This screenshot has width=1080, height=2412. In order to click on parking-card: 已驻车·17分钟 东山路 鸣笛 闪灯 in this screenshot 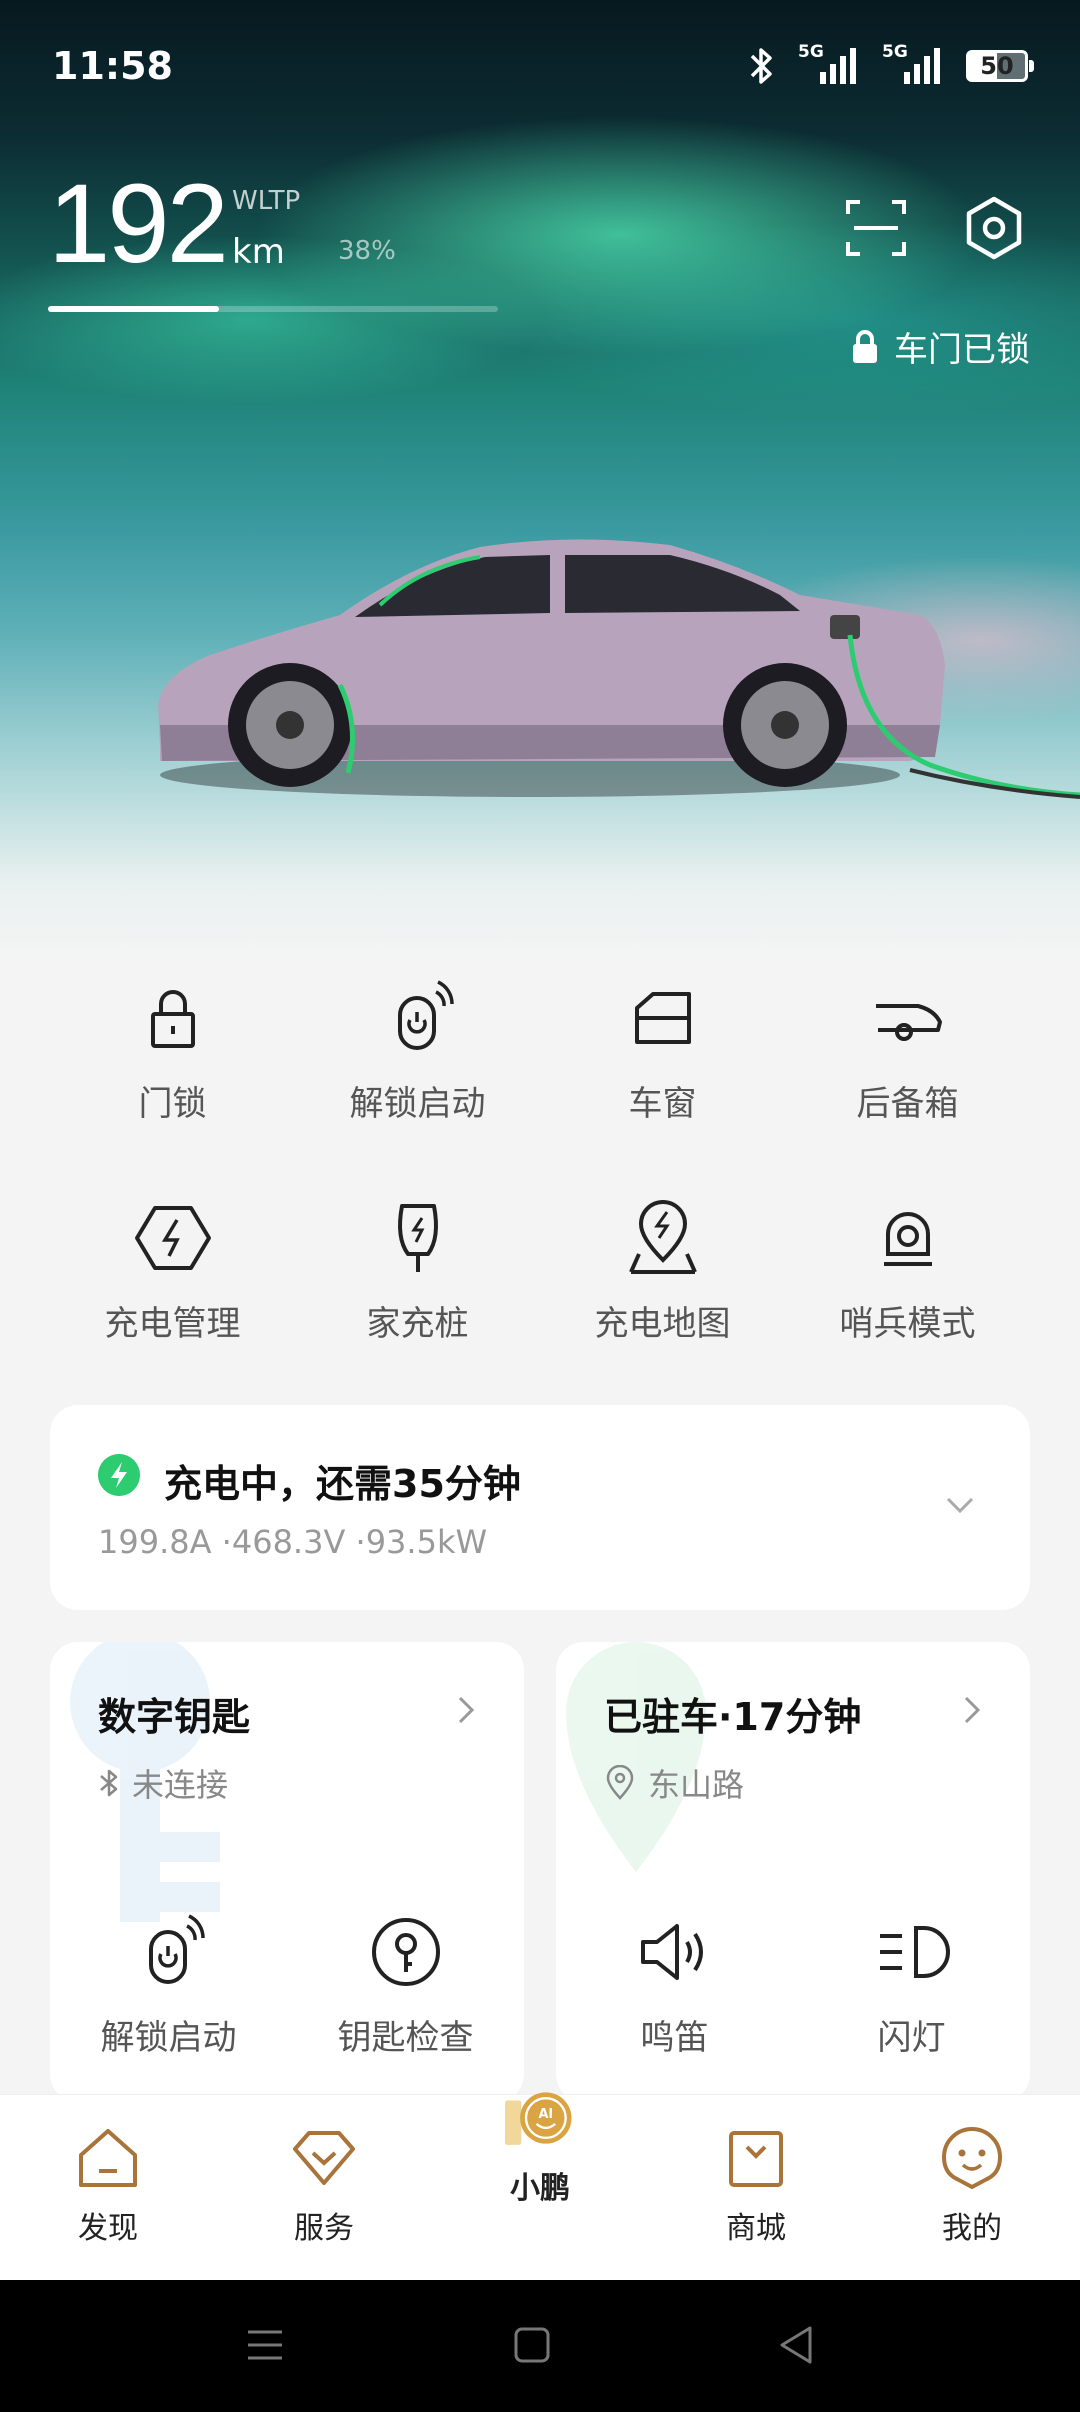, I will do `click(793, 1872)`.